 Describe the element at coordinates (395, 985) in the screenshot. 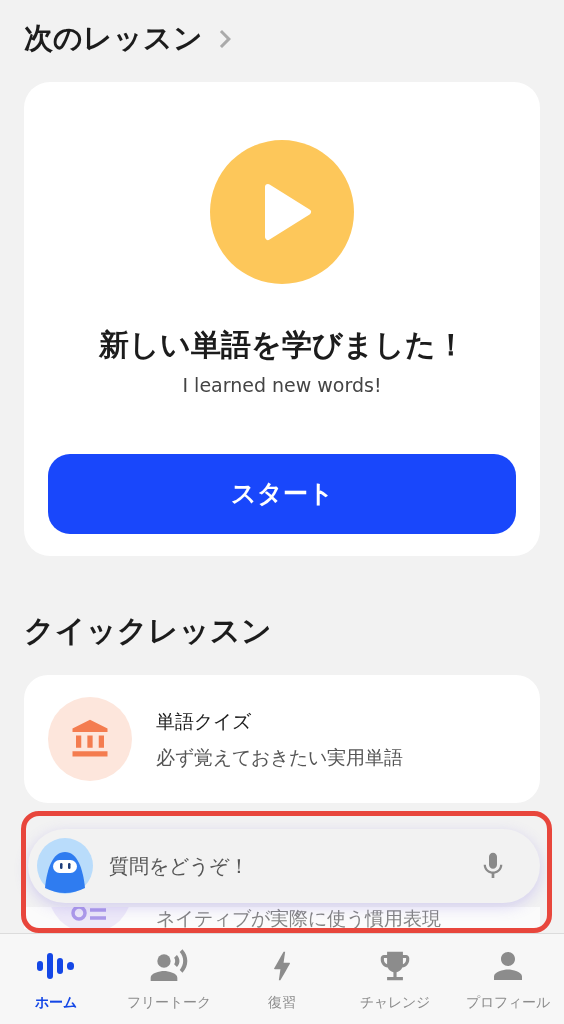

I see `tab-bar-item: チャレンジ` at that location.